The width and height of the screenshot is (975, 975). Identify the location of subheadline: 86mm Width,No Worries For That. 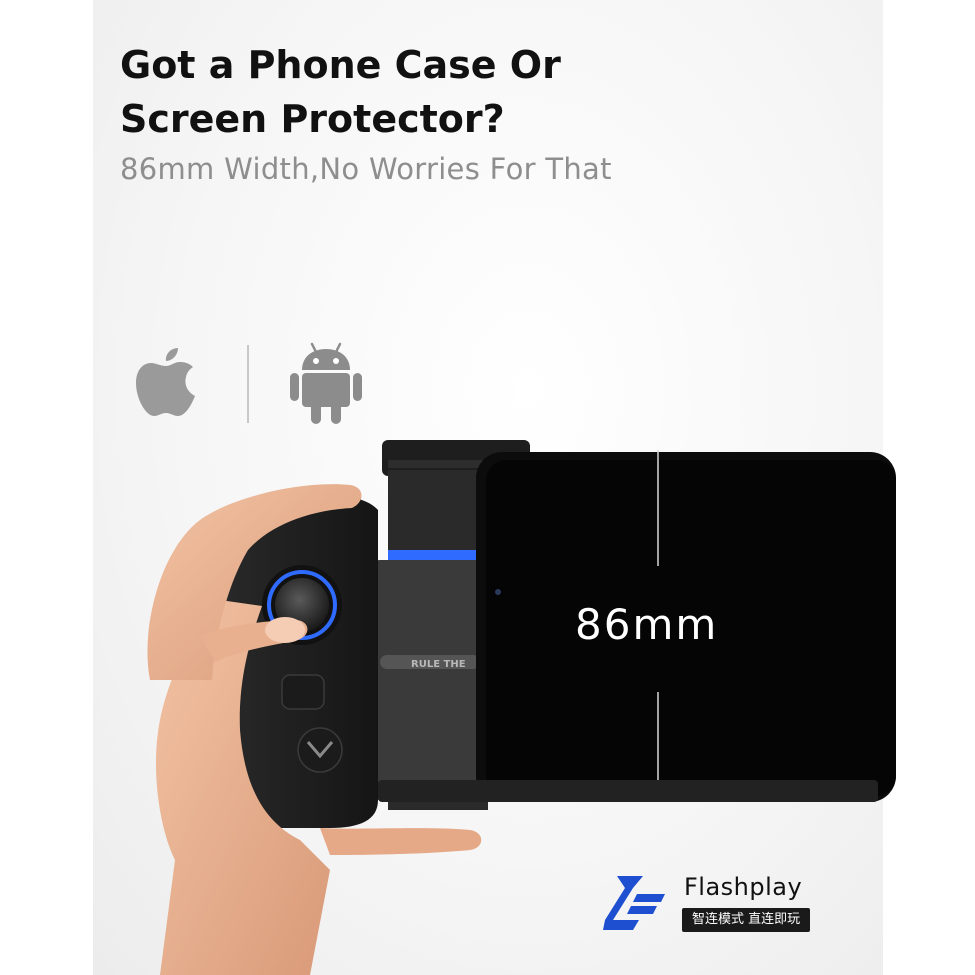
(366, 169).